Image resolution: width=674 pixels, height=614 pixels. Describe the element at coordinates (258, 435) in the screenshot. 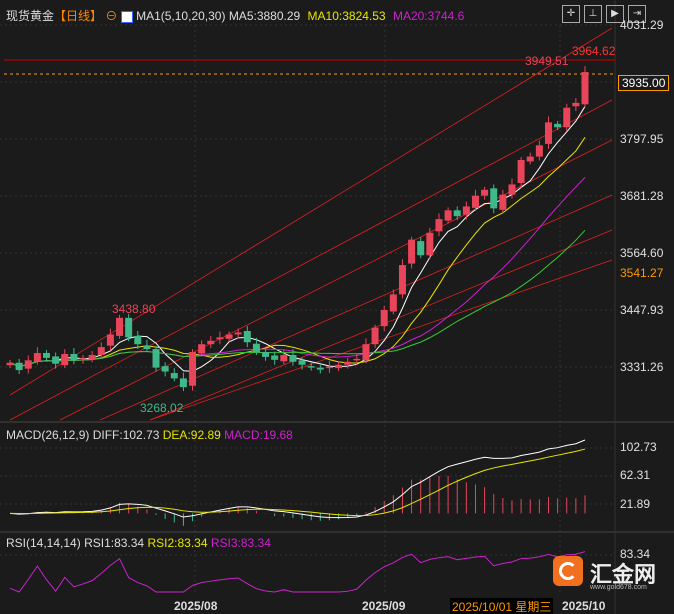

I see `macd-value: MACD:19.68` at that location.